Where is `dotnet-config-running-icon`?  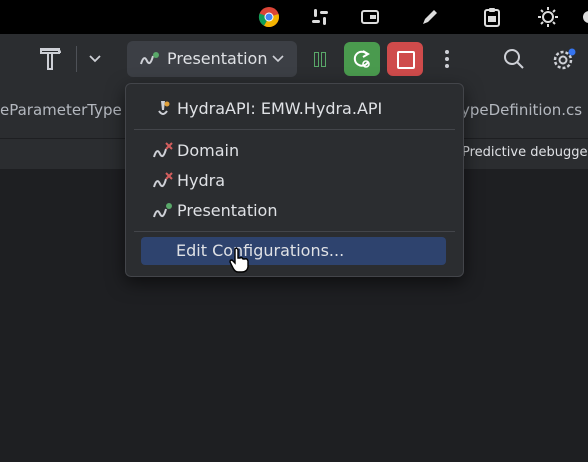 dotnet-config-running-icon is located at coordinates (162, 210).